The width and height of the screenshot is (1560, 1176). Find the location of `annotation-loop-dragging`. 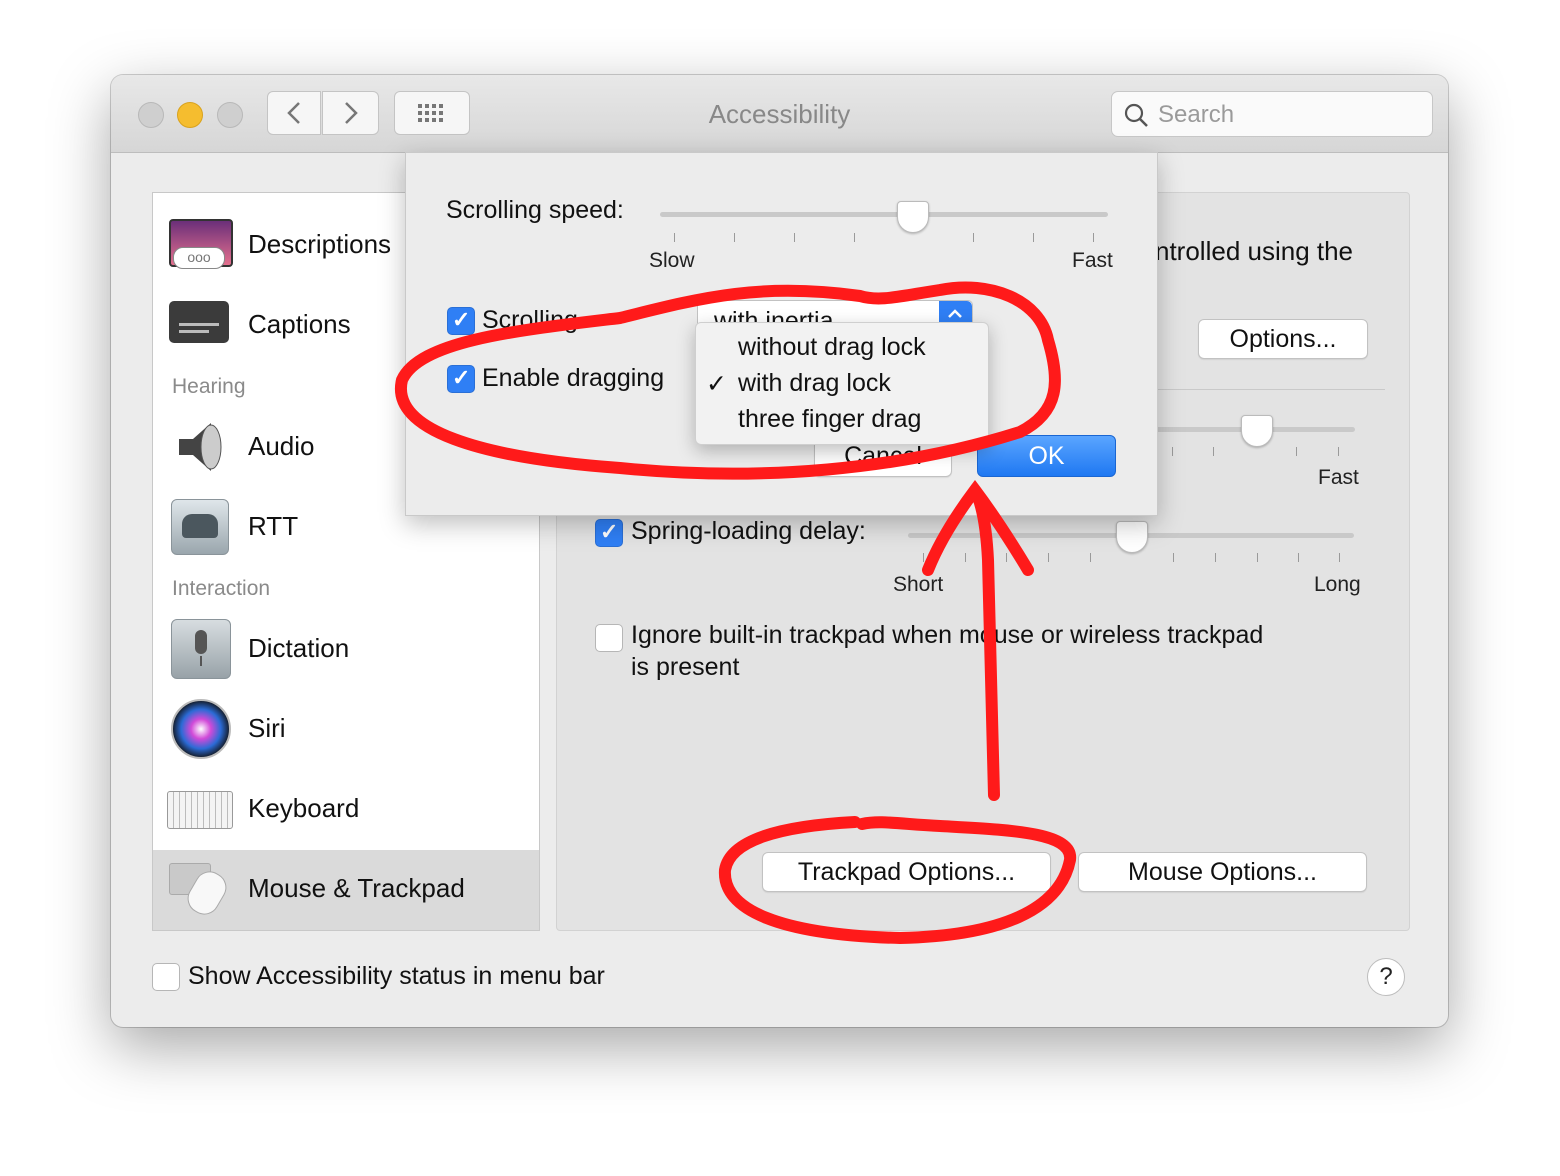

annotation-loop-dragging is located at coordinates (727, 380).